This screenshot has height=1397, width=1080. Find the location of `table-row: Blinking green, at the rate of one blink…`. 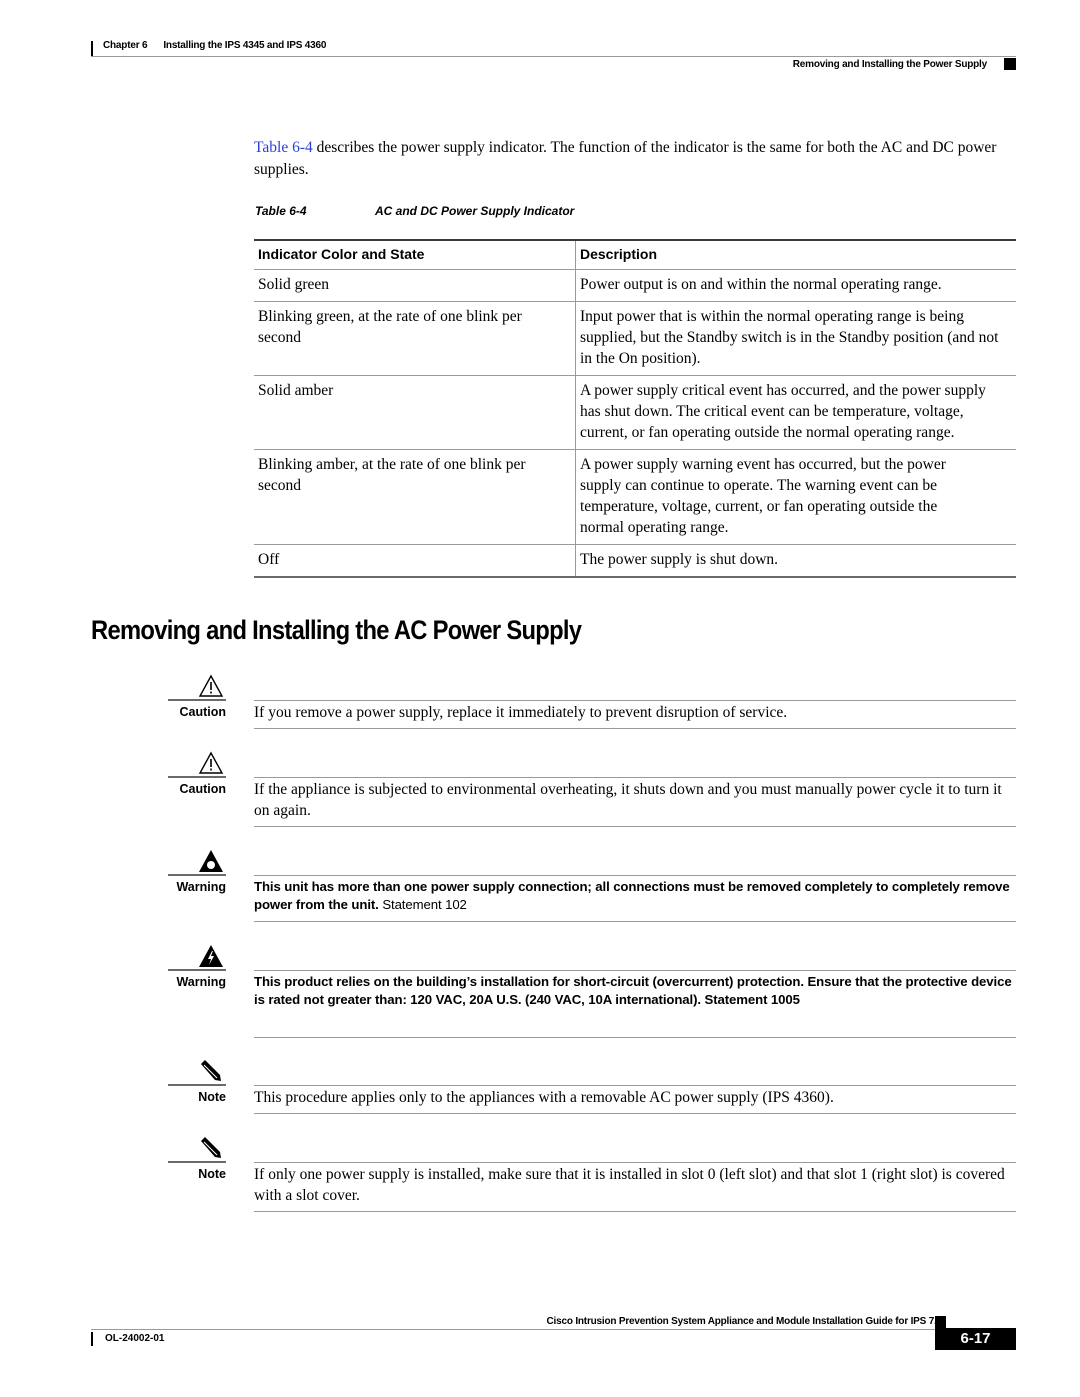

table-row: Blinking green, at the rate of one blink… is located at coordinates (635, 338).